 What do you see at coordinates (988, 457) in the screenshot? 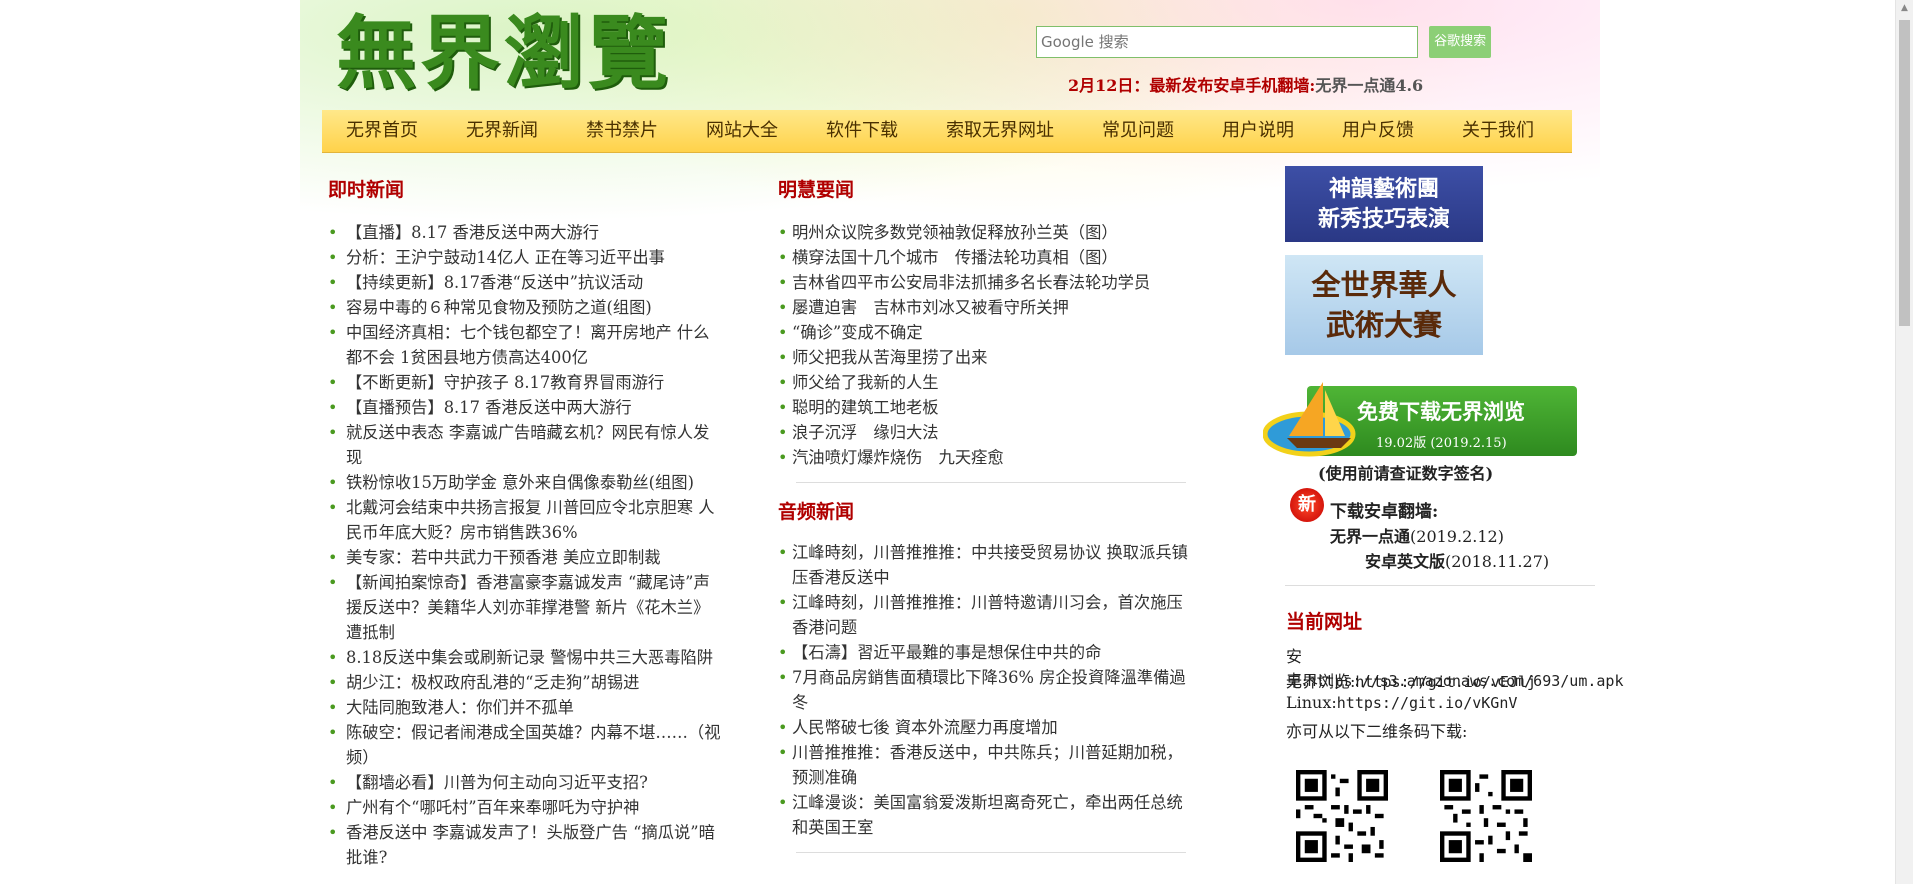
I see `news-item: 汽油喷灯爆炸烧伤 九天痊愈` at bounding box center [988, 457].